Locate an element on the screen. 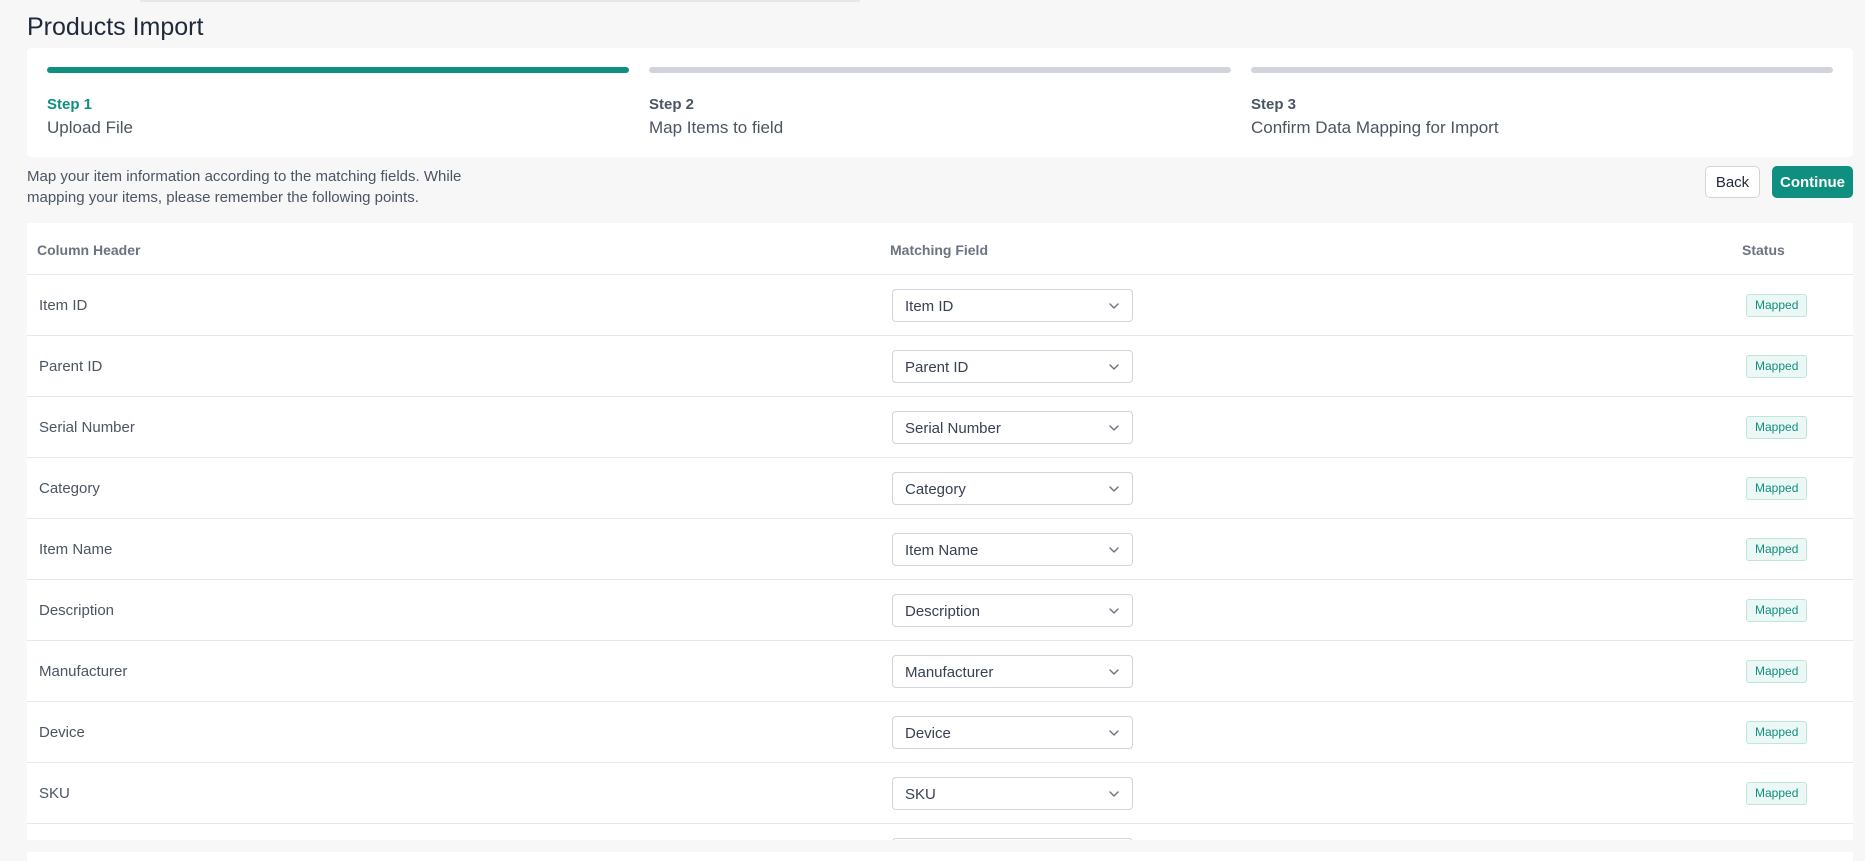 The width and height of the screenshot is (1865, 861). table-row-partial is located at coordinates (940, 832).